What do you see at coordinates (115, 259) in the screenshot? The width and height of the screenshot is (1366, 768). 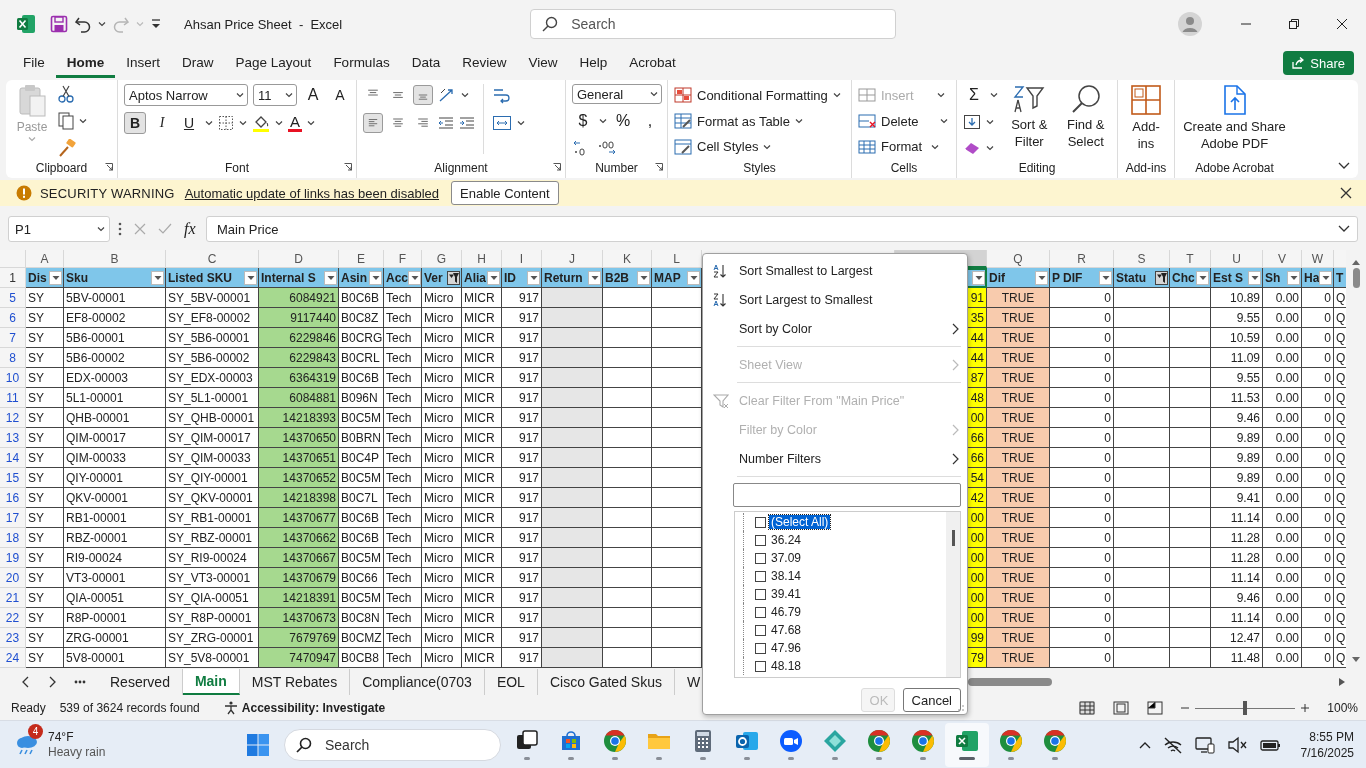 I see `column-header: B` at bounding box center [115, 259].